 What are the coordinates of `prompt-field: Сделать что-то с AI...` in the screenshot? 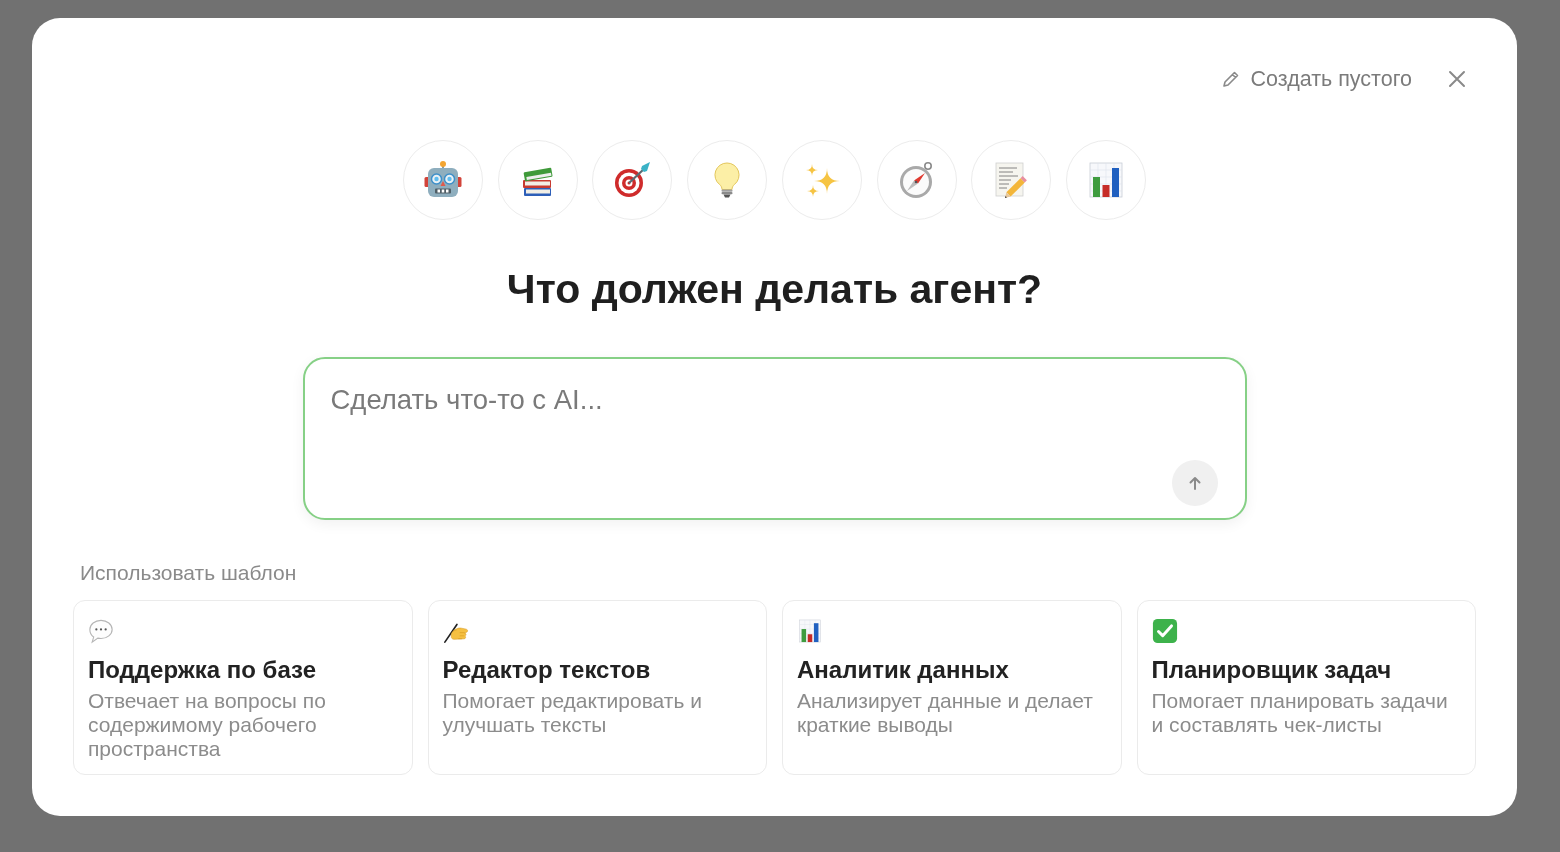 It's located at (774, 438).